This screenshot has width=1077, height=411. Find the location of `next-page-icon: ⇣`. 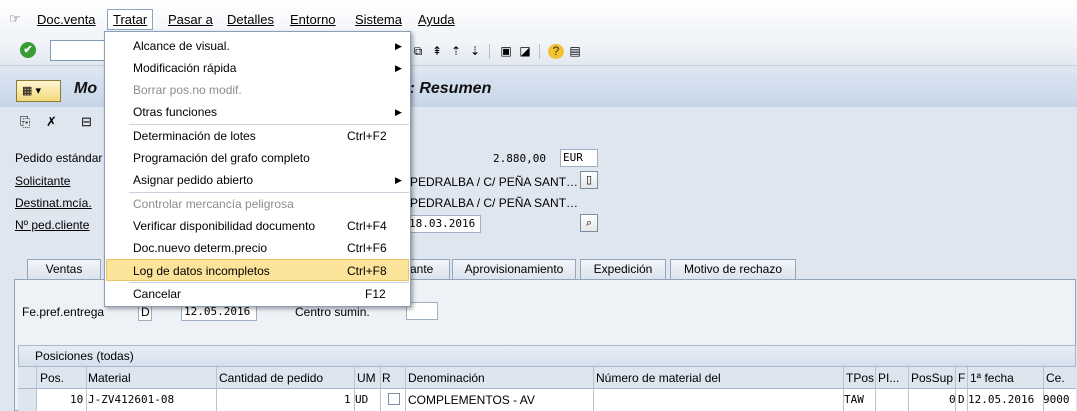

next-page-icon: ⇣ is located at coordinates (475, 51).